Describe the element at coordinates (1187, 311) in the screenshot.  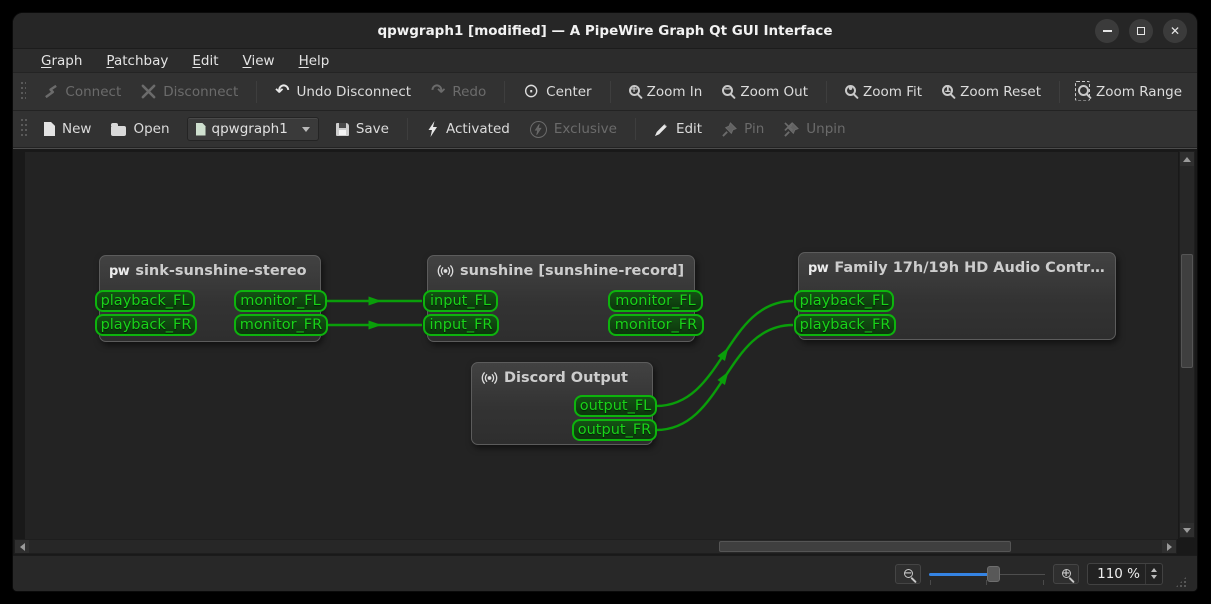
I see `vertical-scroll-thumb` at that location.